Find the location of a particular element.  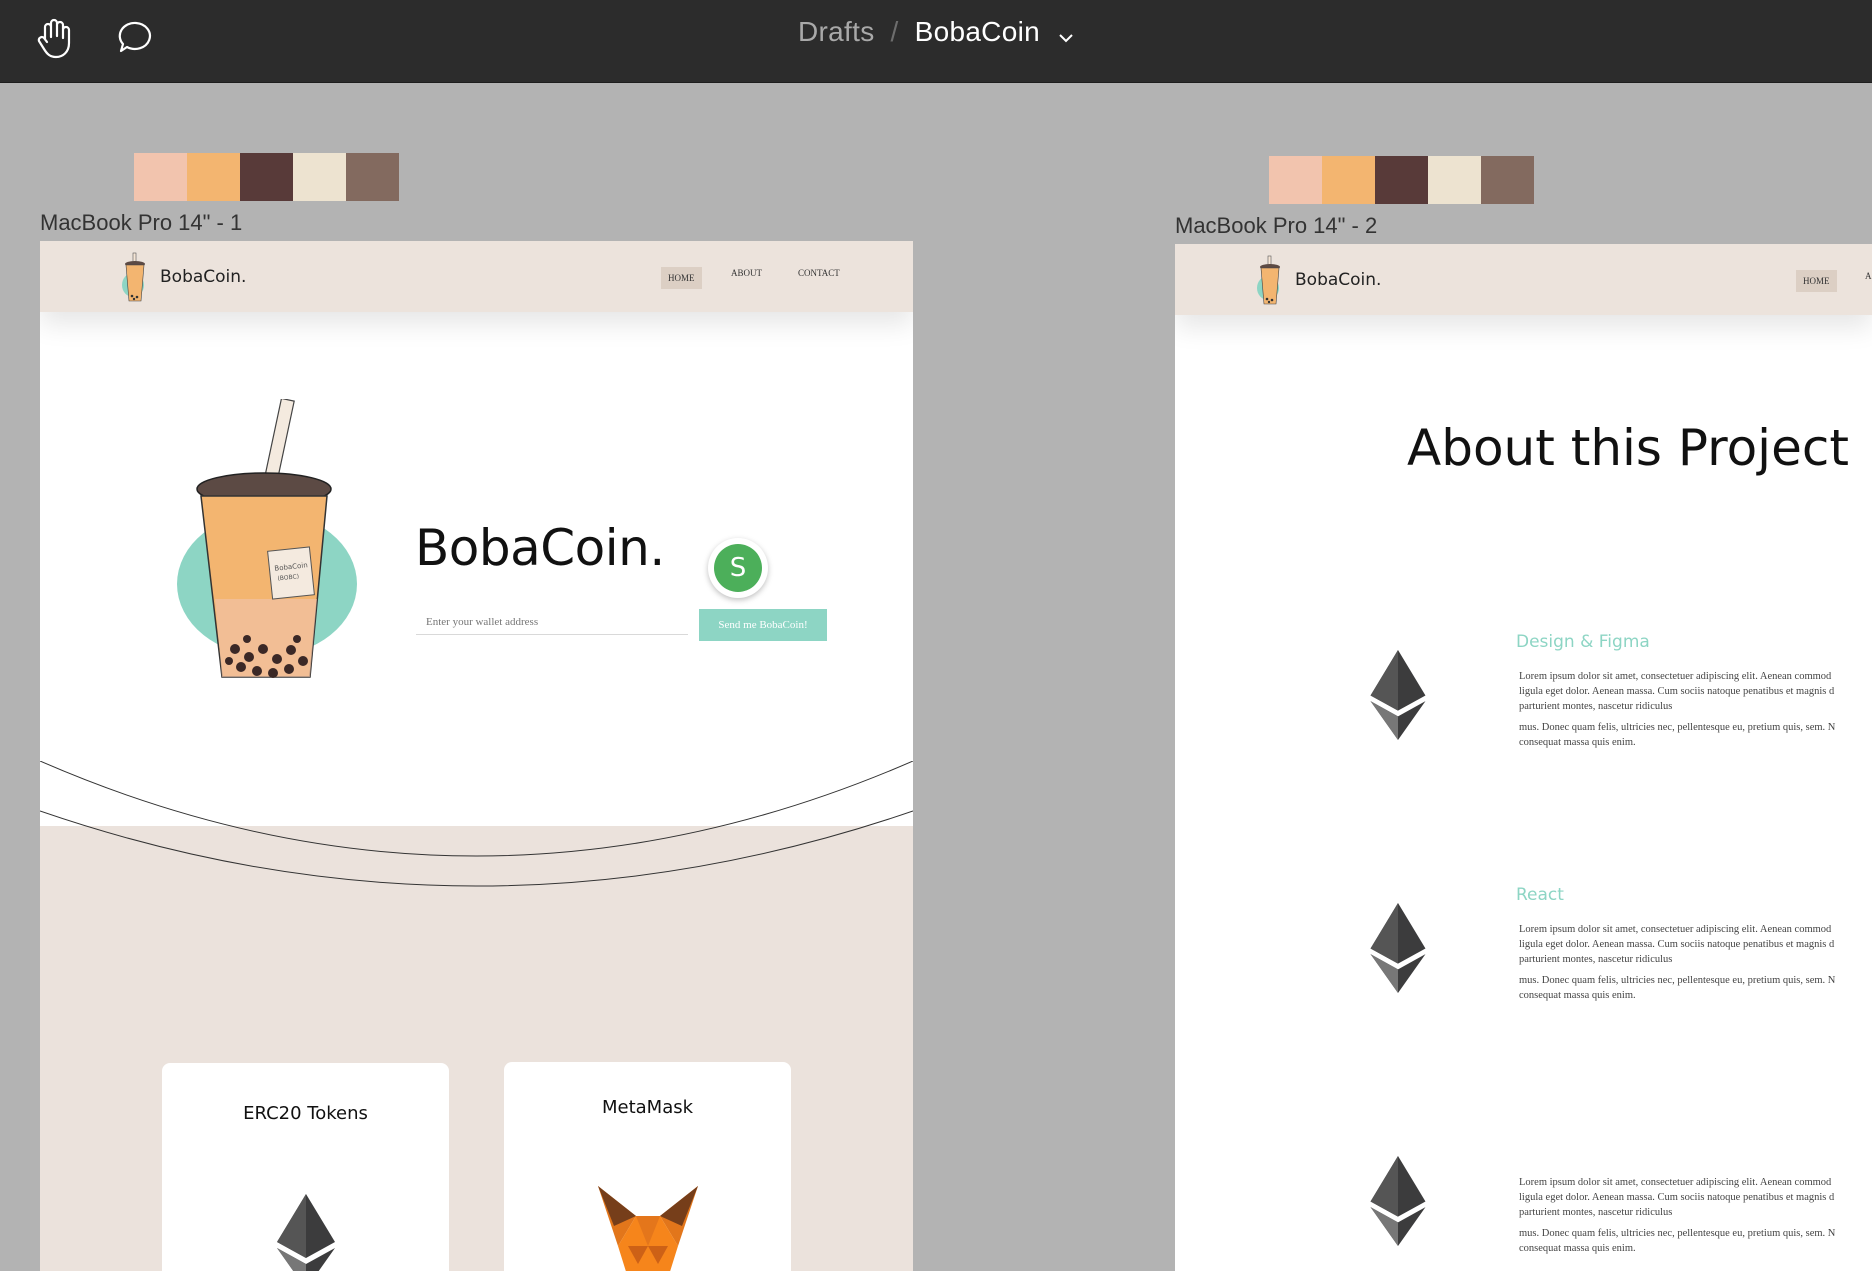

wallet-address-input is located at coordinates (552, 622).